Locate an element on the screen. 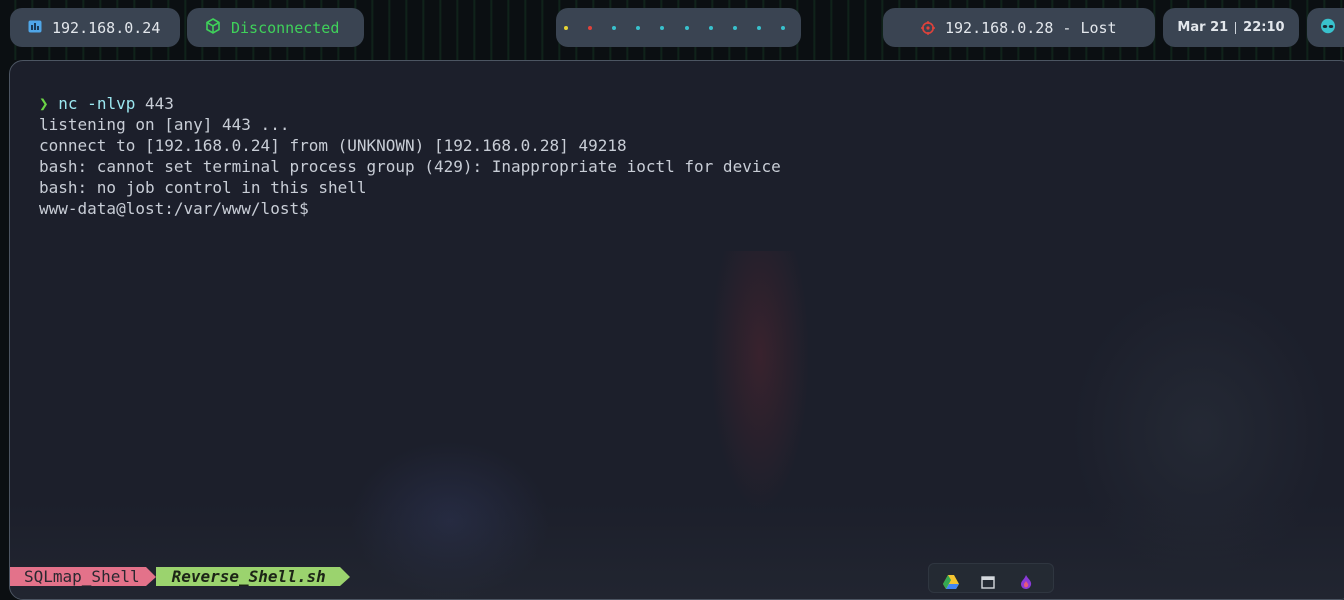 This screenshot has width=1344, height=600. cube-icon is located at coordinates (213, 27).